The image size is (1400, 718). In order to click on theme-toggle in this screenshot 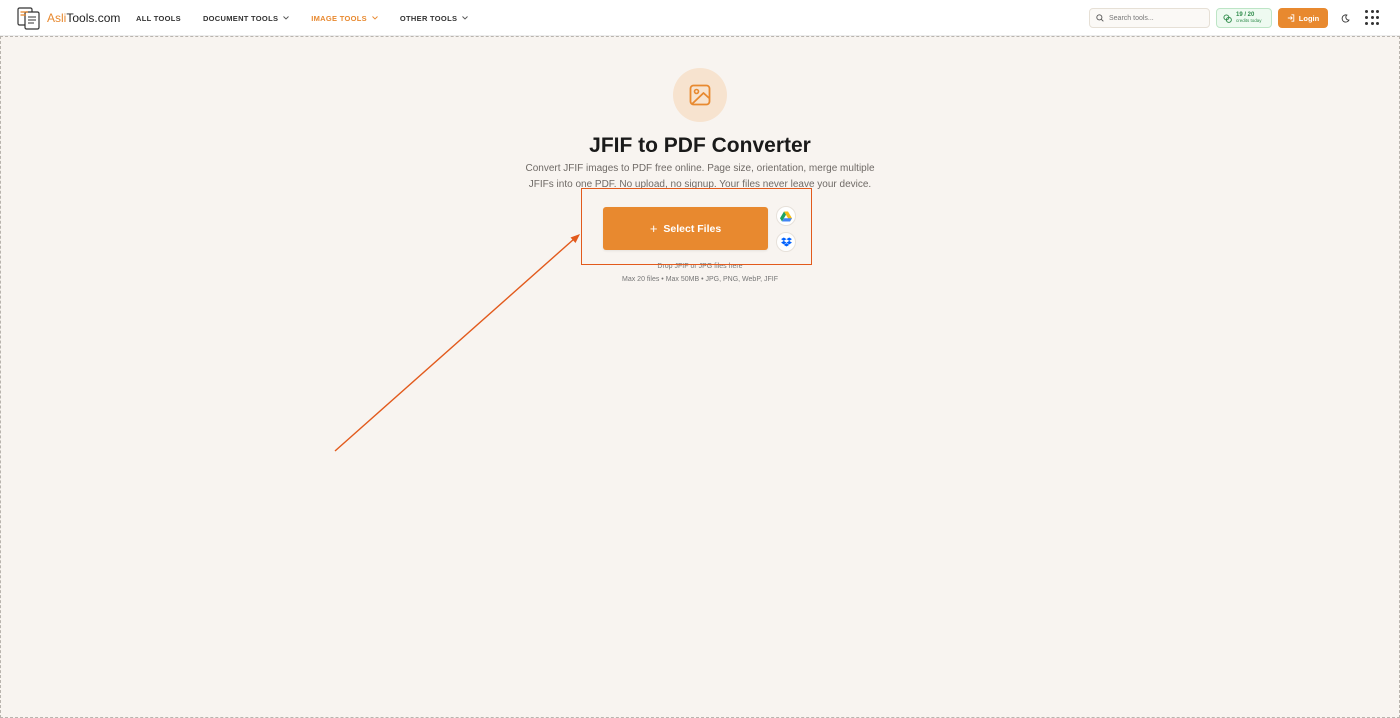, I will do `click(1345, 18)`.